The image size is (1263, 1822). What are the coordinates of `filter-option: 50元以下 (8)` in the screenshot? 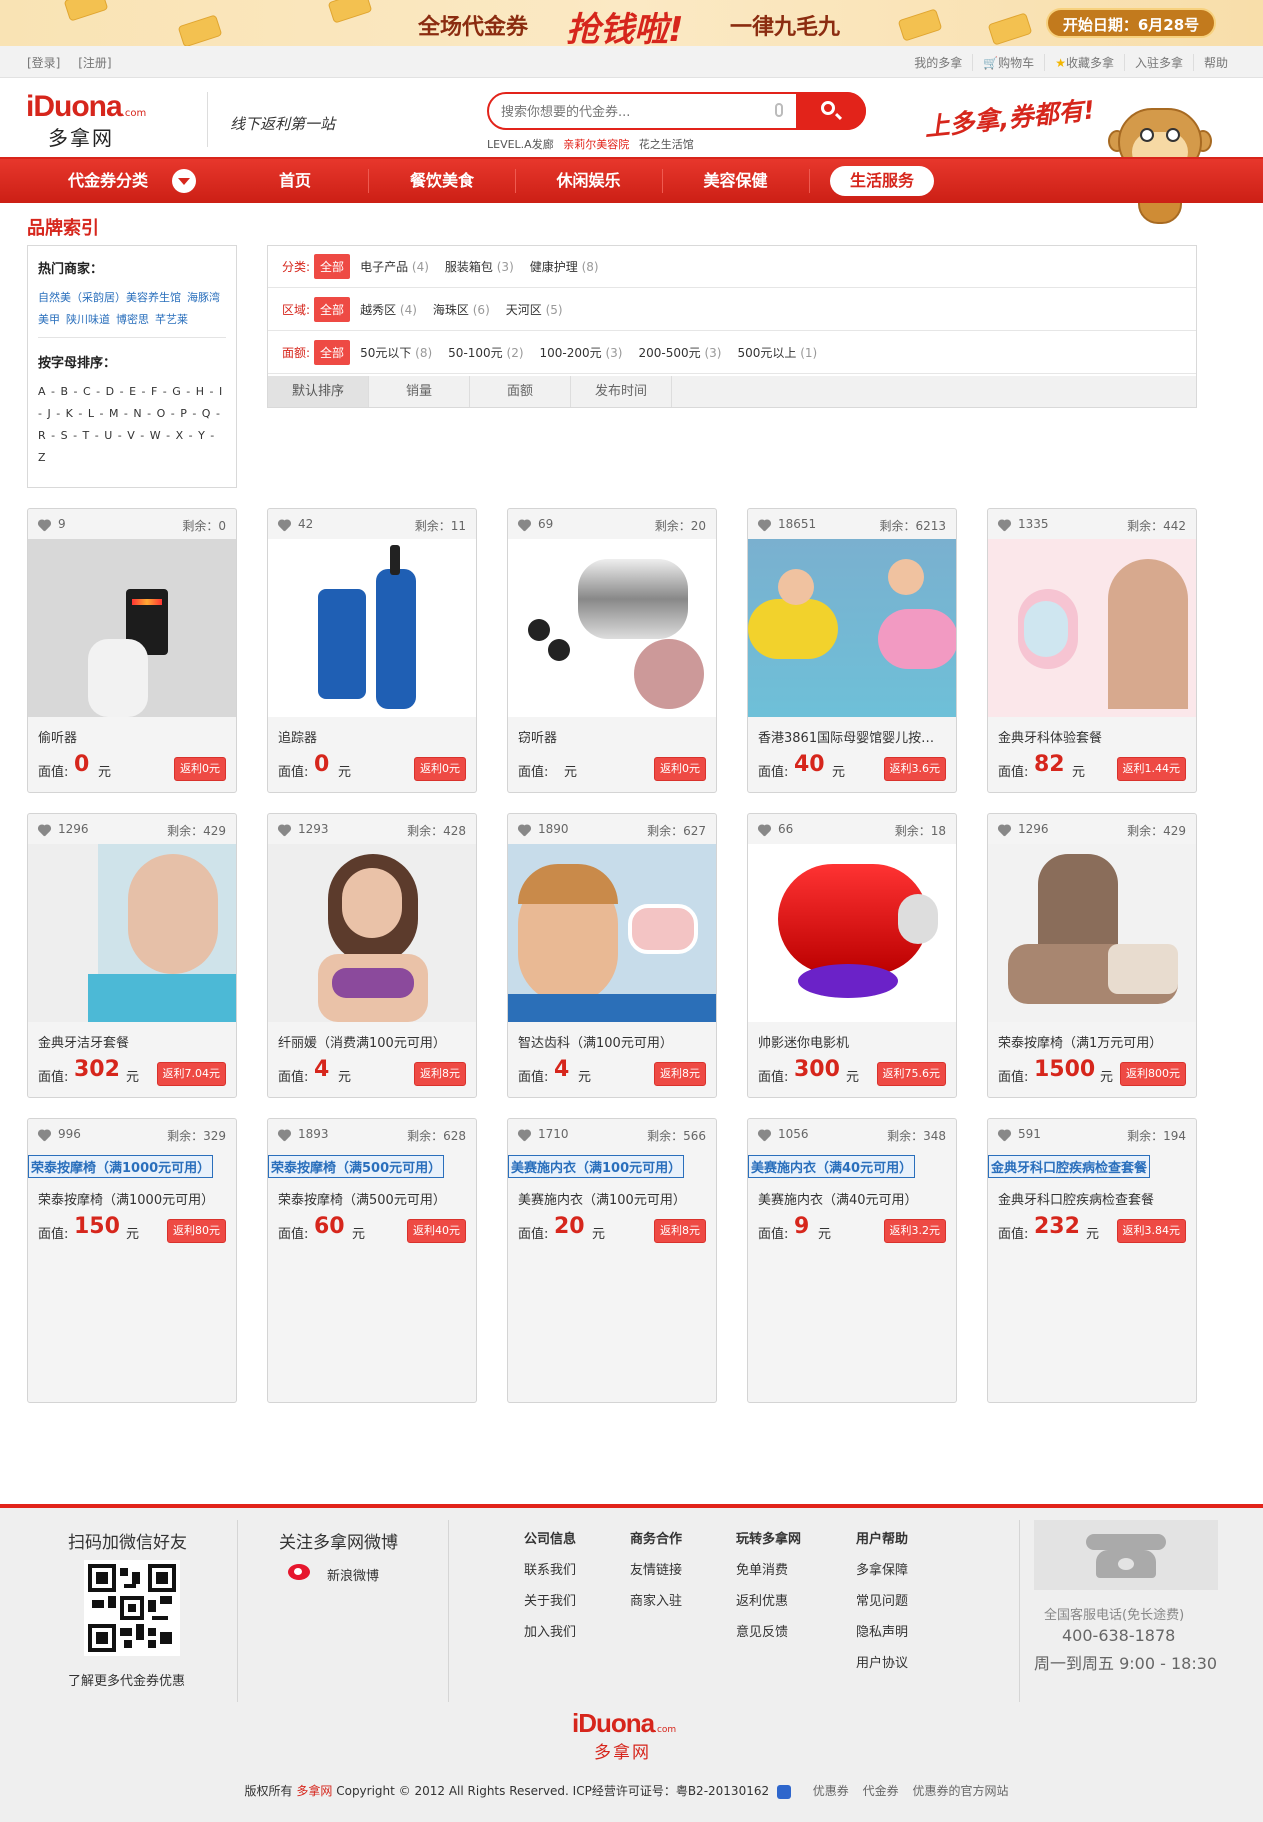 It's located at (396, 352).